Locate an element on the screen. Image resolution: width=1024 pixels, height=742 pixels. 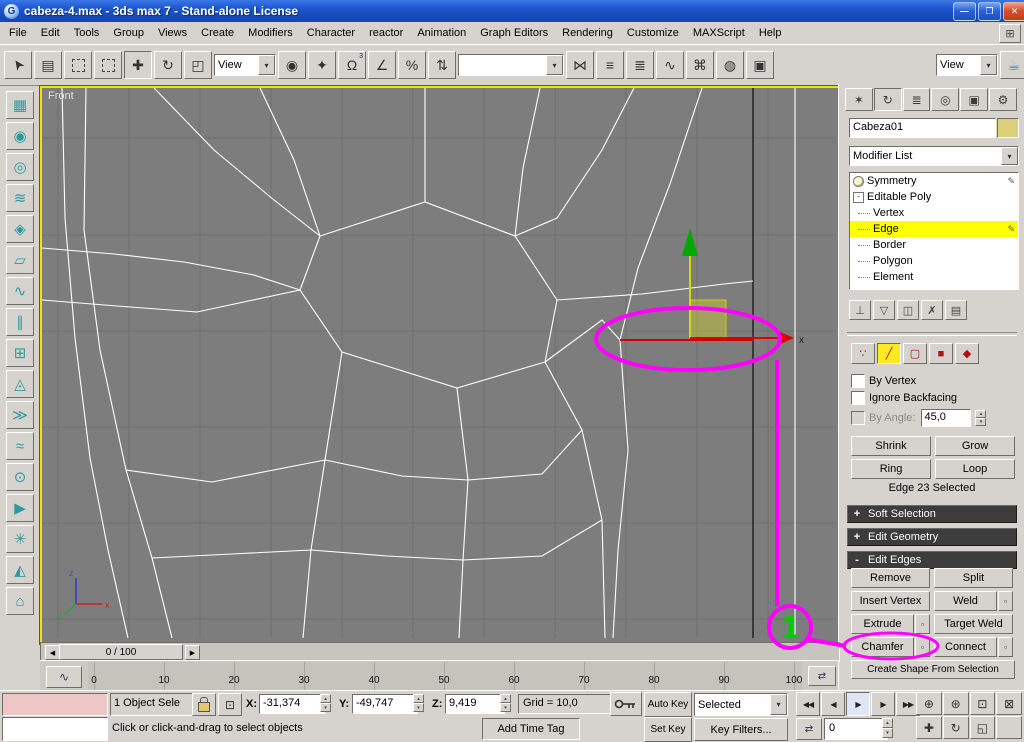
restore-button: ❐ is located at coordinates (989, 11).